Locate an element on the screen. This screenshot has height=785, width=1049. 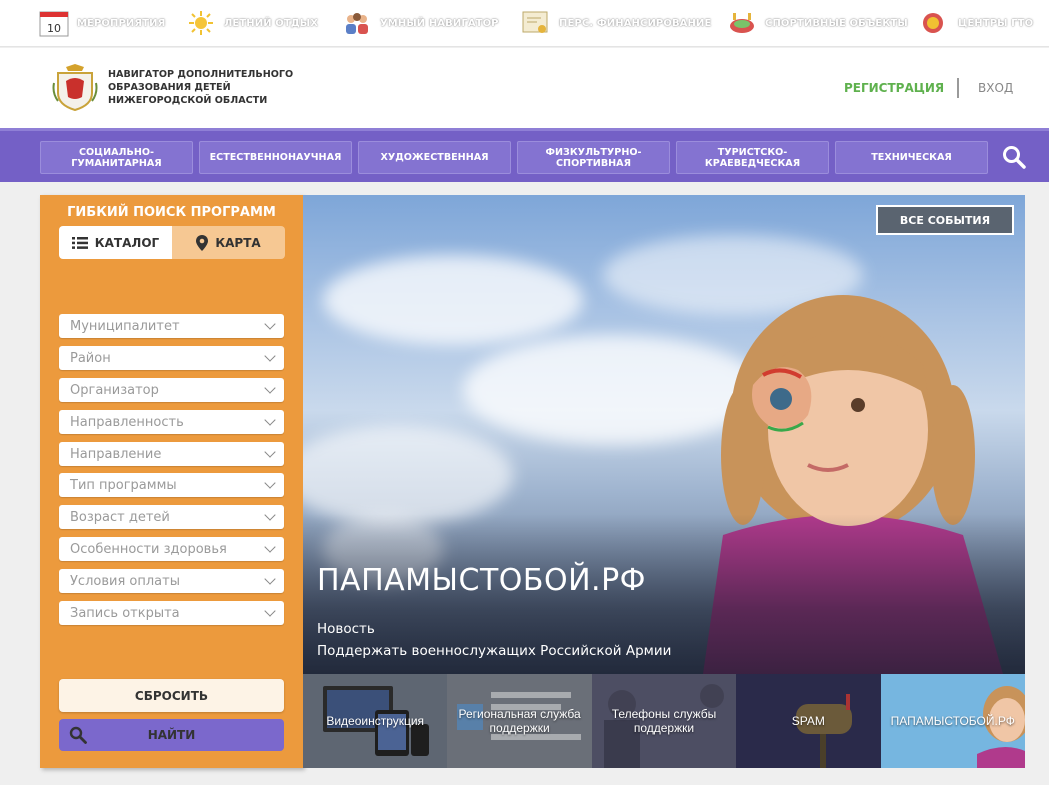
tile-label: ПАПАМЫСТОБОЙ.РФ is located at coordinates (952, 721).